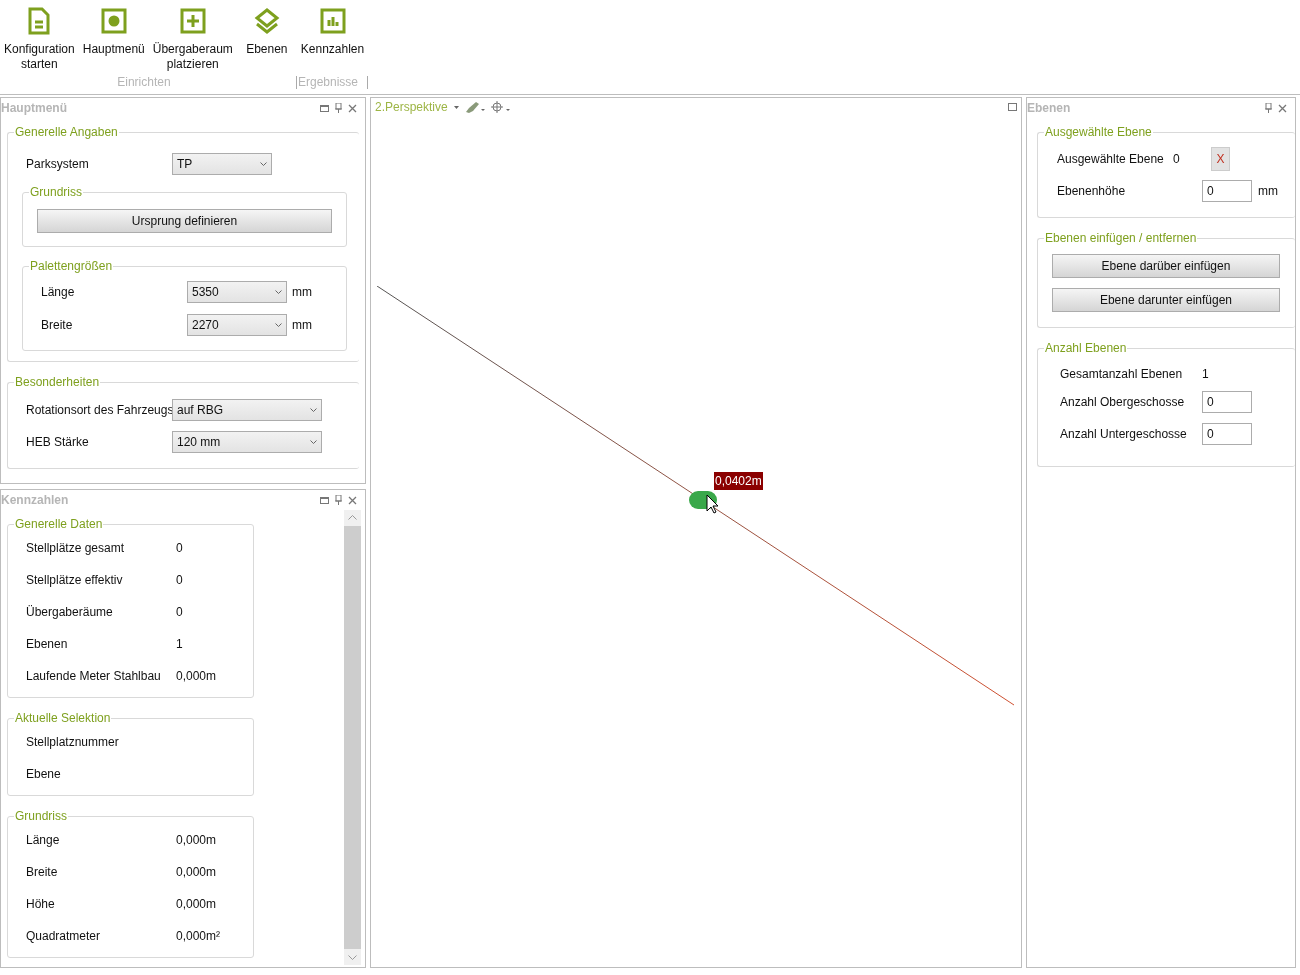  Describe the element at coordinates (1122, 374) in the screenshot. I see `label: Gesamtanzahl Ebenen` at that location.